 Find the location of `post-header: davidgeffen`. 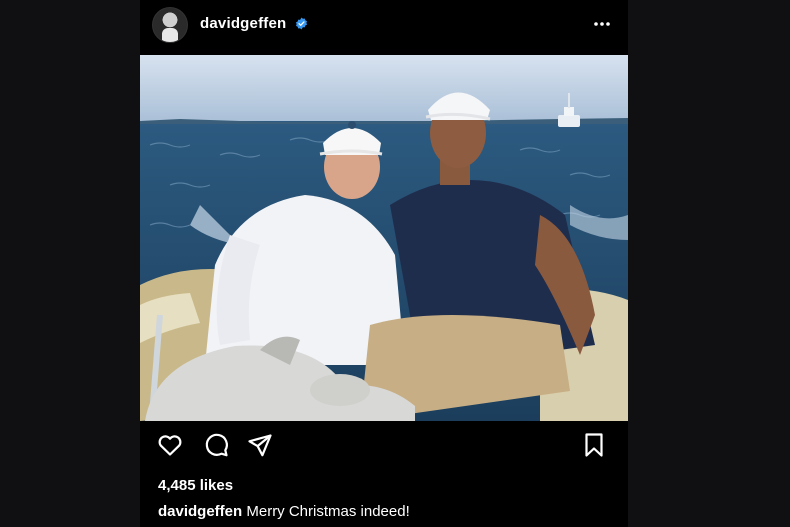

post-header: davidgeffen is located at coordinates (384, 27).